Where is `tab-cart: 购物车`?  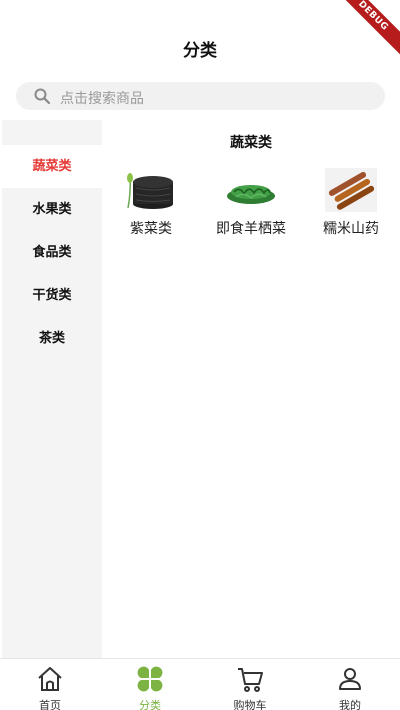
tab-cart: 购物车 is located at coordinates (250, 684).